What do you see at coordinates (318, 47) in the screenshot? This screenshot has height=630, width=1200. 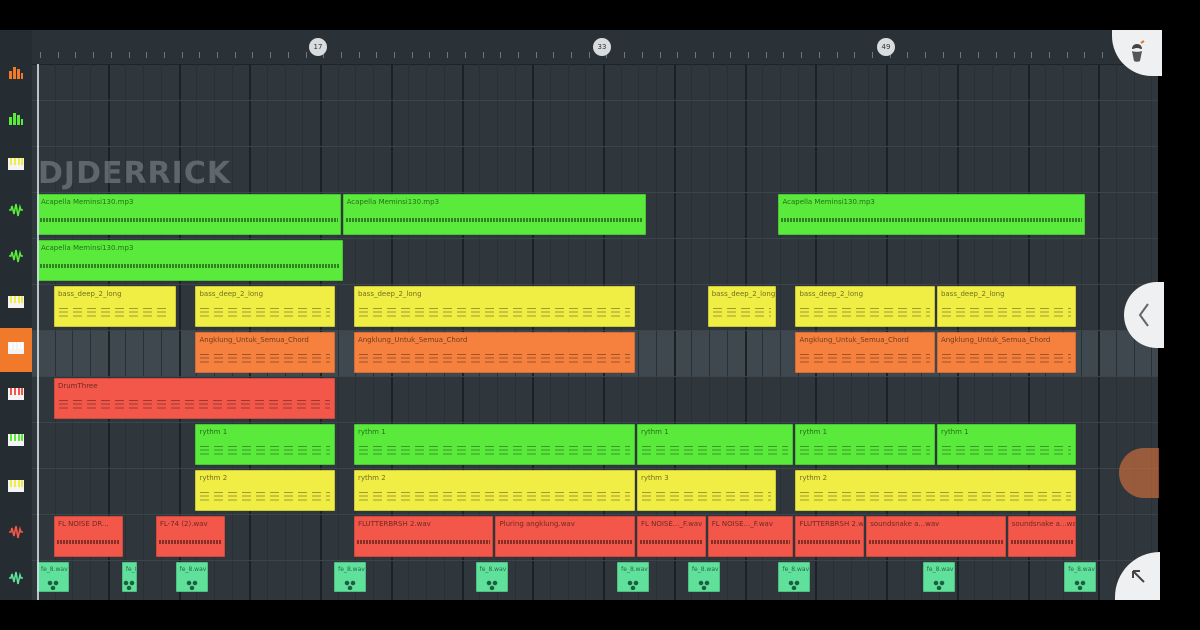 I see `bar-marker: 17` at bounding box center [318, 47].